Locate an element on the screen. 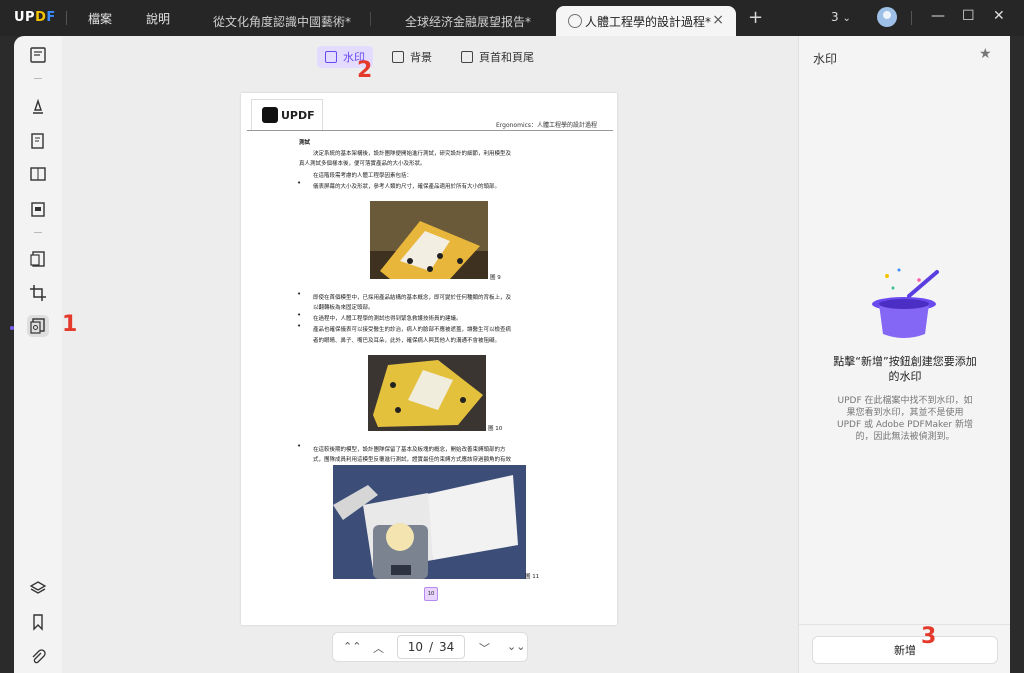 The image size is (1024, 673). tab-label: 從文化角度認識中國藝術* is located at coordinates (281, 21).